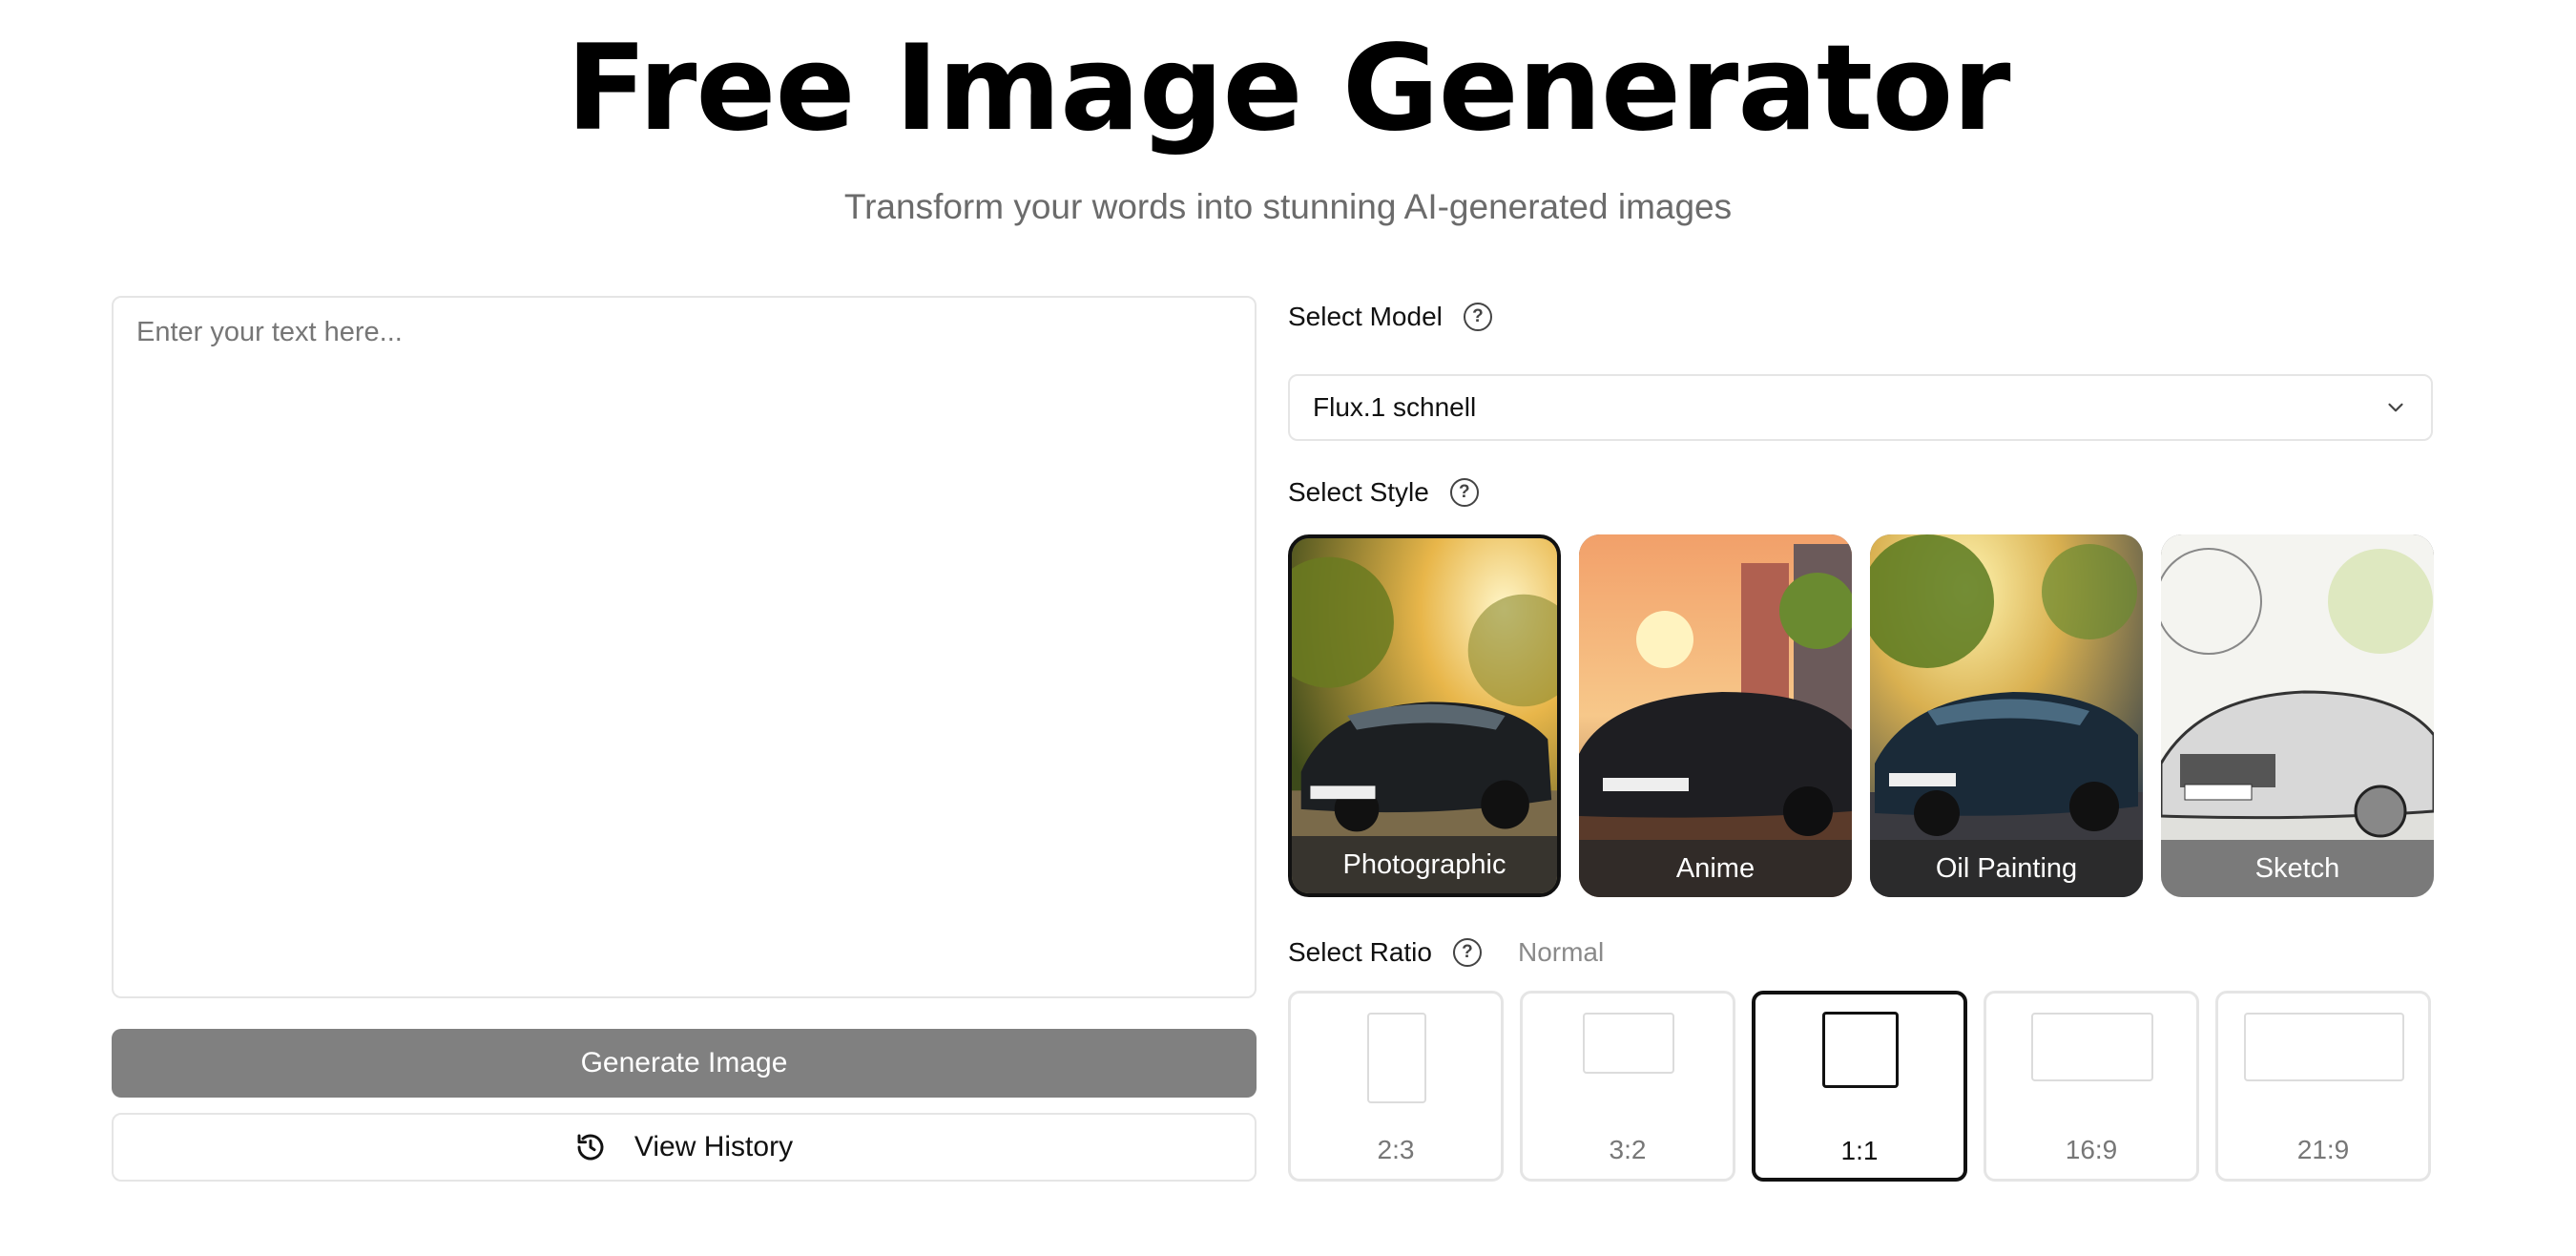  Describe the element at coordinates (2297, 715) in the screenshot. I see `style-option-sketch: Sketch` at that location.